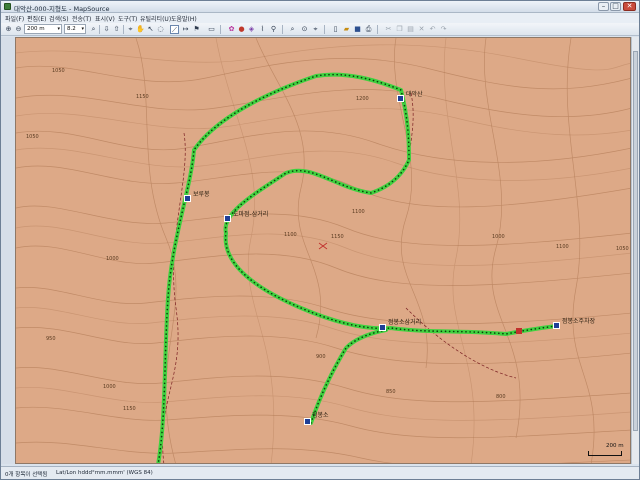 The image size is (640, 480). I want to click on vertical-scrollbar, so click(635, 250).